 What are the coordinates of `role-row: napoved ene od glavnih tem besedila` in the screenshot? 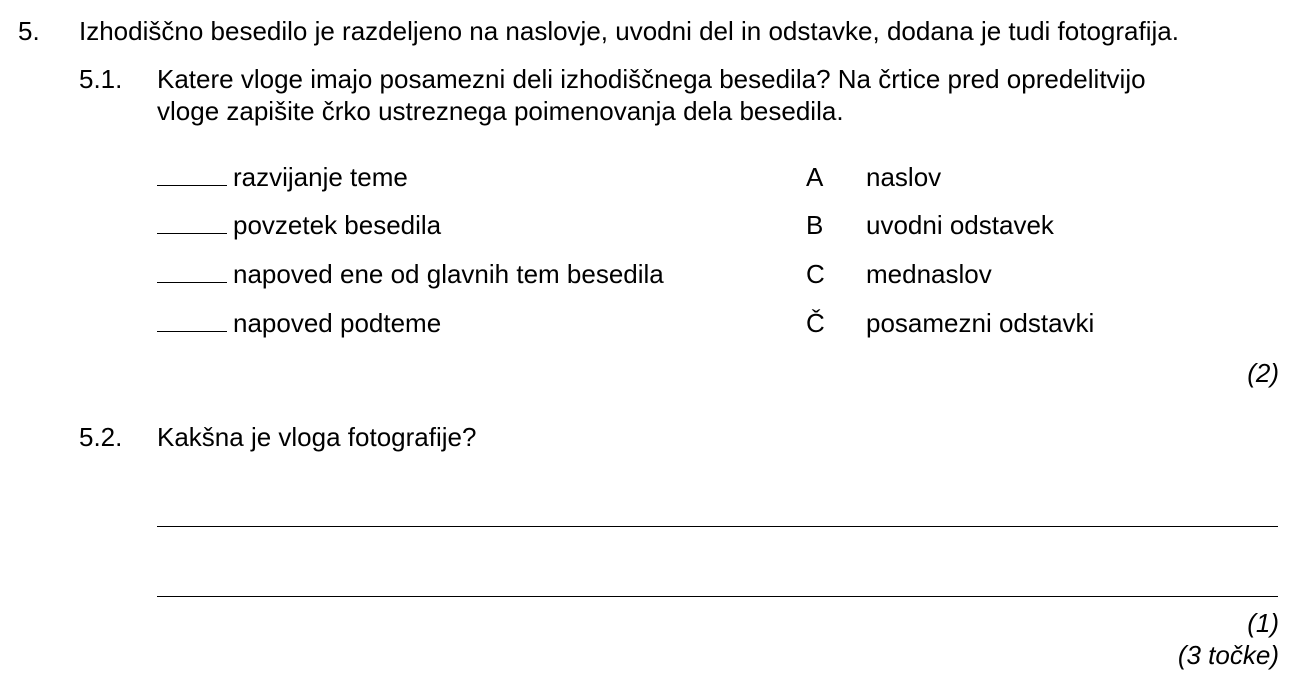 It's located at (410, 274).